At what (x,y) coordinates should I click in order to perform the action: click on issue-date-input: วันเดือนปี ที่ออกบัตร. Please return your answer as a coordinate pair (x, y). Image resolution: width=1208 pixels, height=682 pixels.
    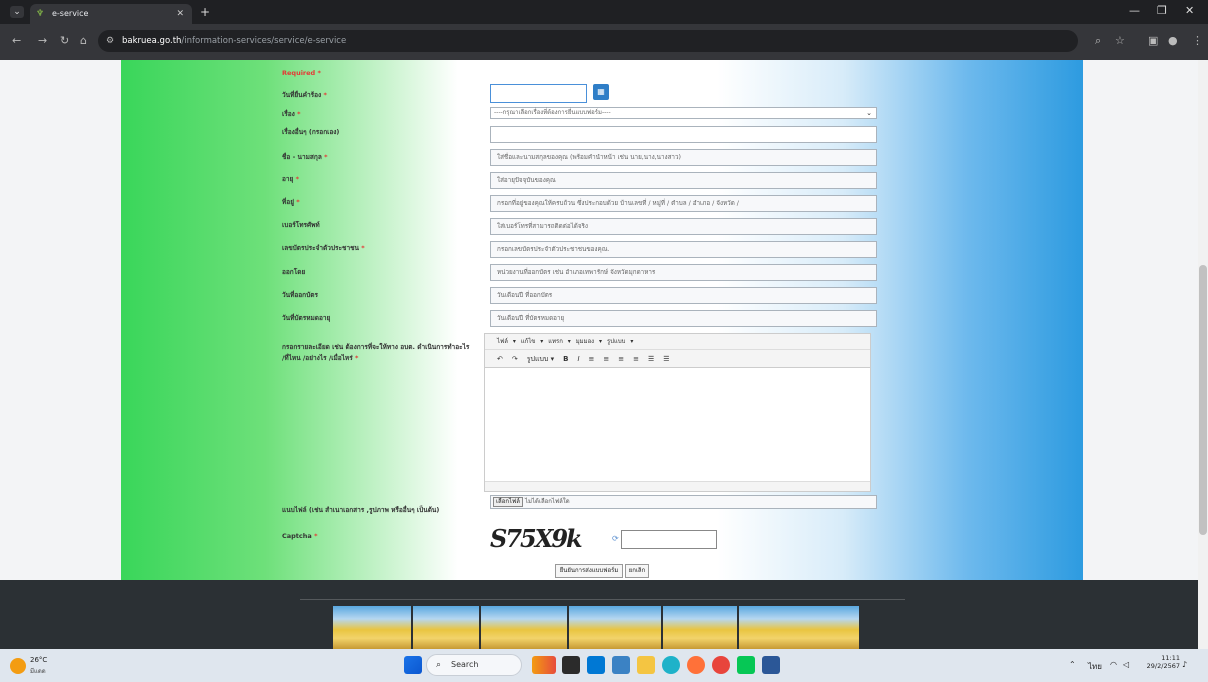
    Looking at the image, I should click on (683, 295).